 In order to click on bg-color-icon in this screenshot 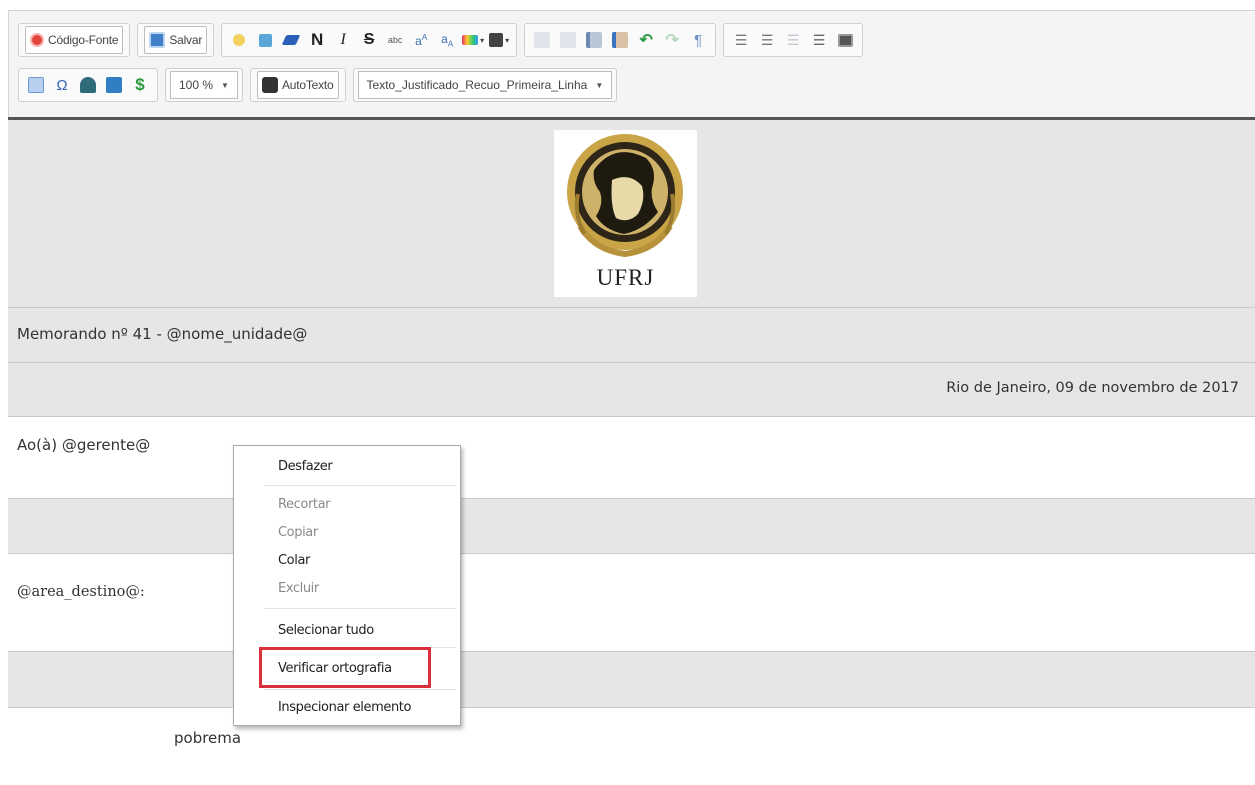, I will do `click(496, 40)`.